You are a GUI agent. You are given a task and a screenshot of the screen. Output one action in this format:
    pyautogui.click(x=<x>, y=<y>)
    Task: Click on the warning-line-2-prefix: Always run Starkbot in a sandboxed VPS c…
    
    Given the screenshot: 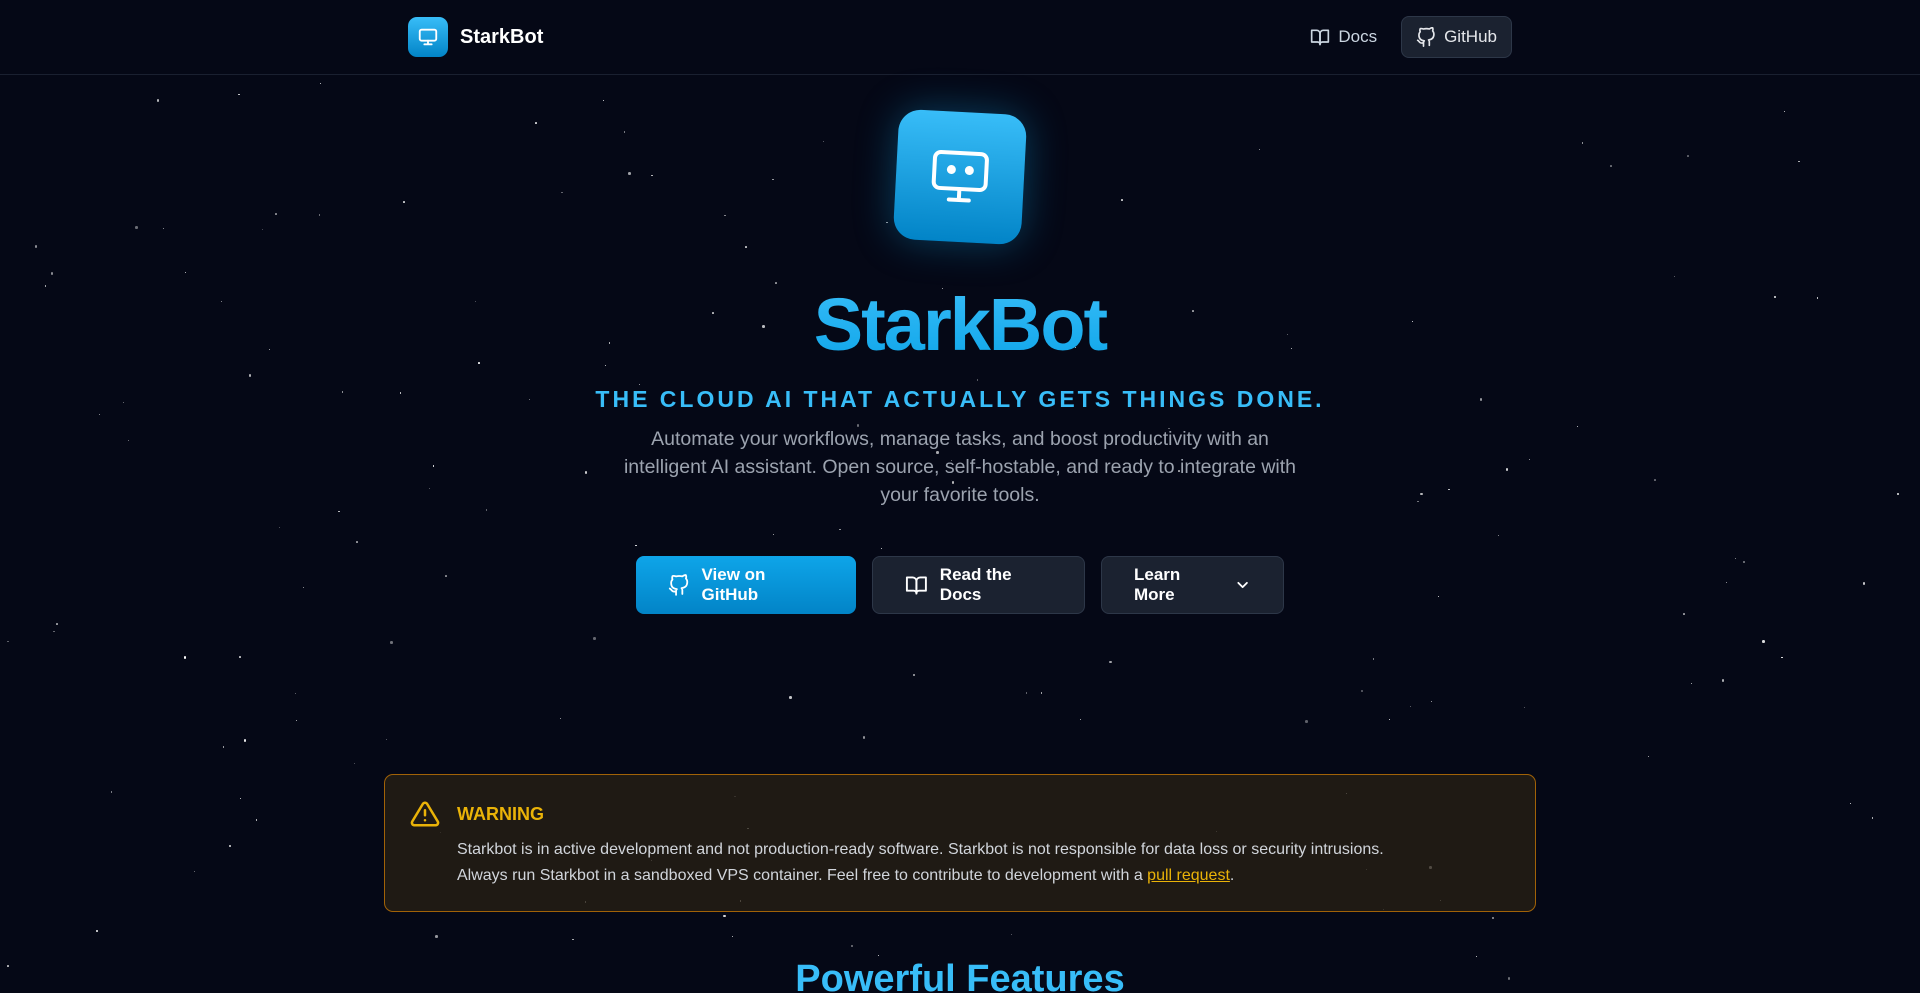 What is the action you would take?
    pyautogui.click(x=802, y=875)
    